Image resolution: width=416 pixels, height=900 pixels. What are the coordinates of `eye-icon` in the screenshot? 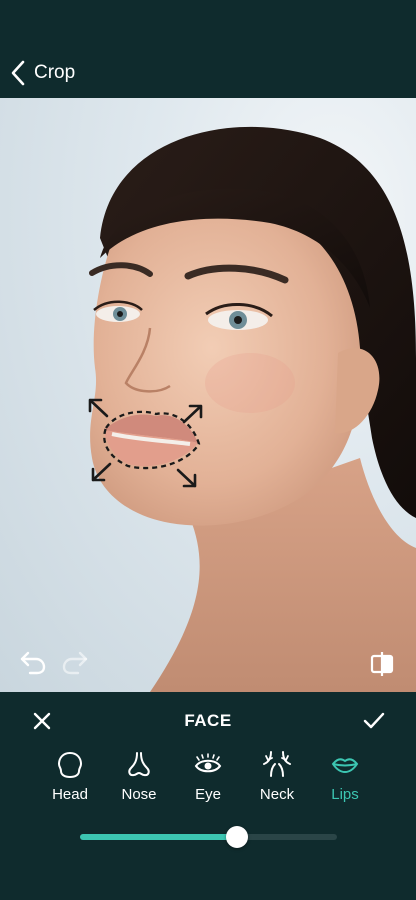 It's located at (208, 765).